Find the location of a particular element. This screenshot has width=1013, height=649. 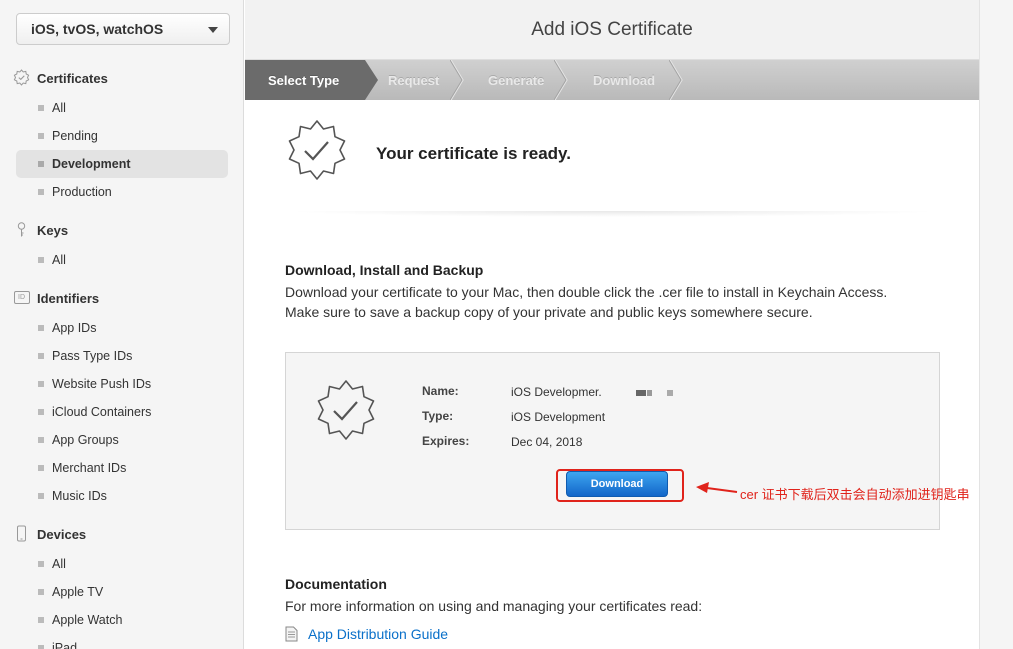

section-title-certificates: Certificates is located at coordinates (72, 78).